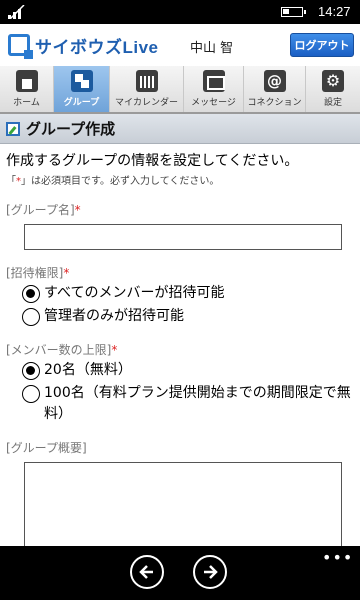 This screenshot has height=600, width=360. I want to click on arrow-left-icon, so click(146, 572).